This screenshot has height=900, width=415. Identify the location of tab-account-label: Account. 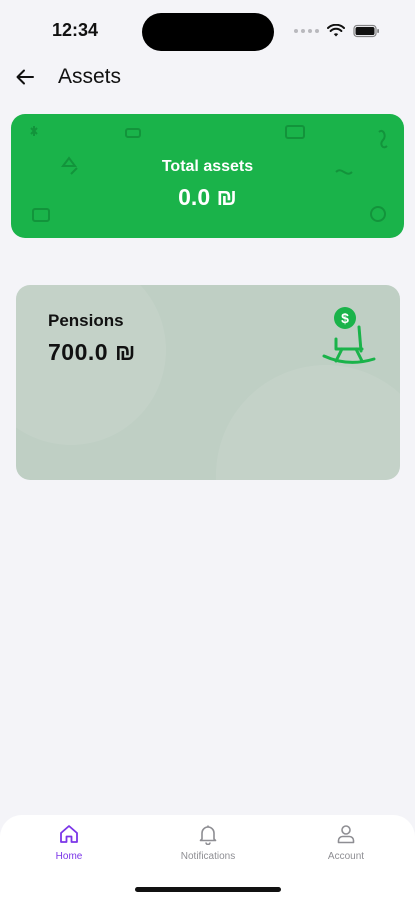
(346, 856).